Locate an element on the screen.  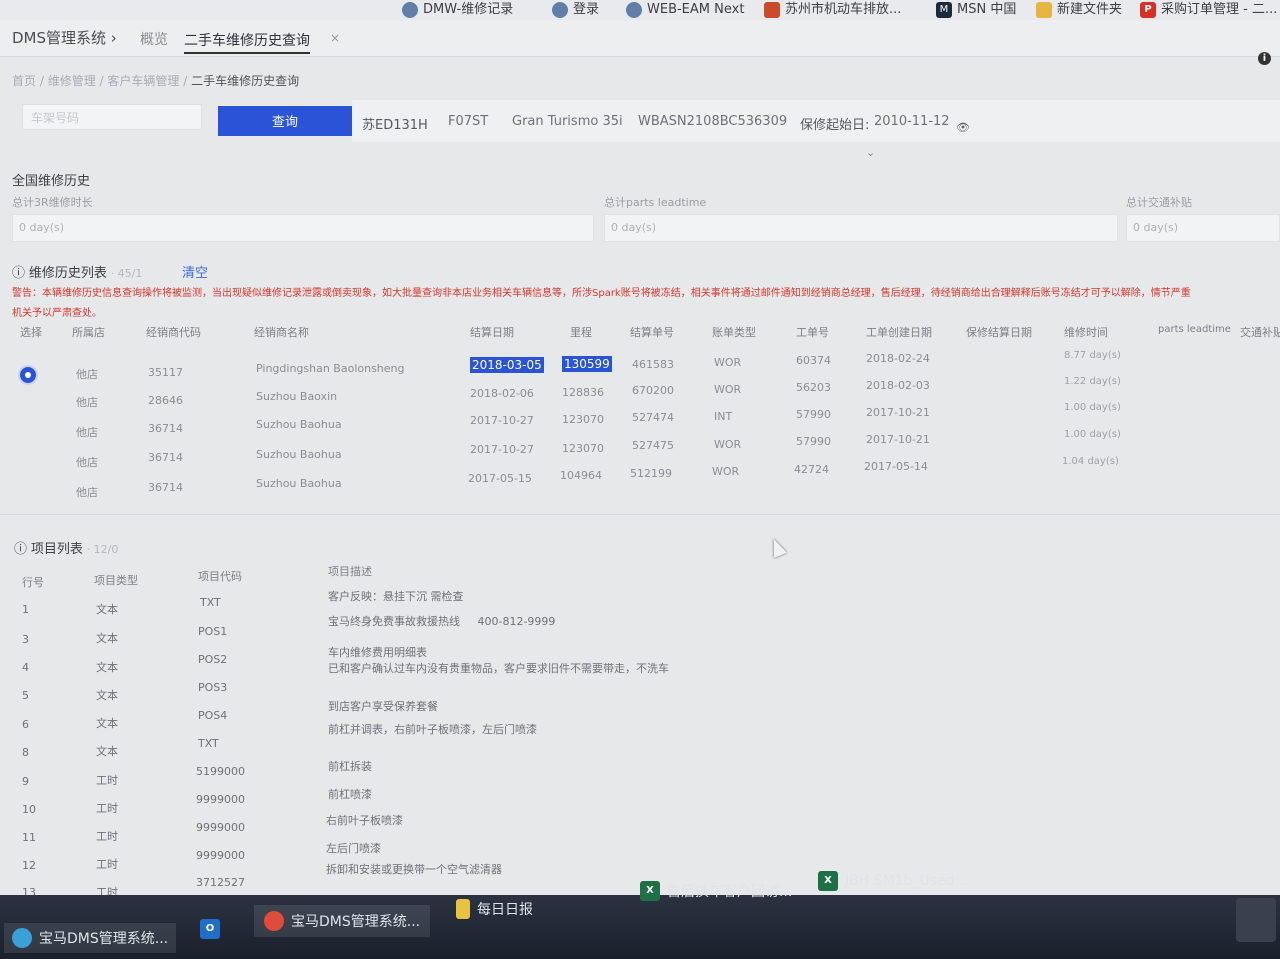
info-icon: i is located at coordinates (1264, 58).